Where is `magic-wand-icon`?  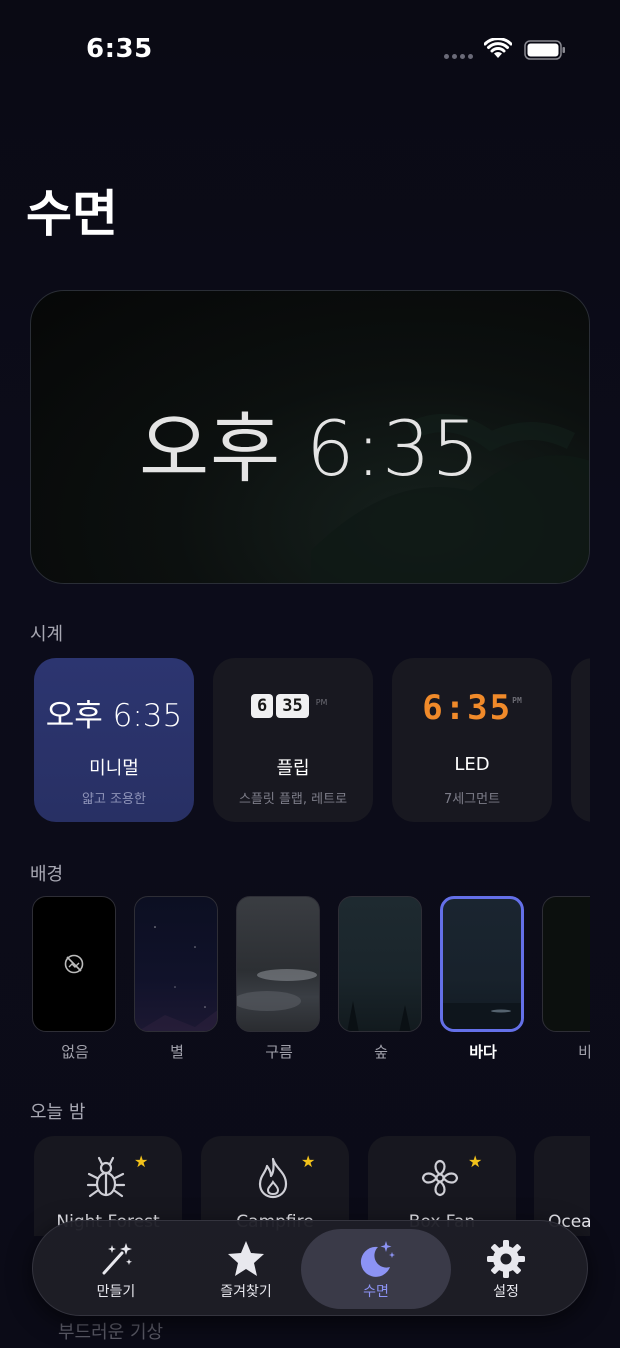 magic-wand-icon is located at coordinates (117, 1259).